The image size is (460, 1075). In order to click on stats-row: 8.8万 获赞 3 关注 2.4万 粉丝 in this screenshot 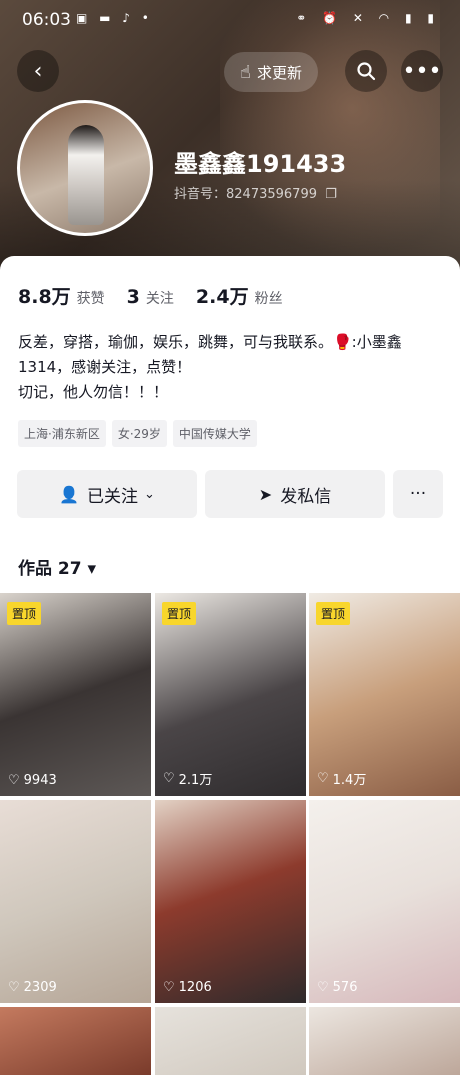, I will do `click(161, 295)`.